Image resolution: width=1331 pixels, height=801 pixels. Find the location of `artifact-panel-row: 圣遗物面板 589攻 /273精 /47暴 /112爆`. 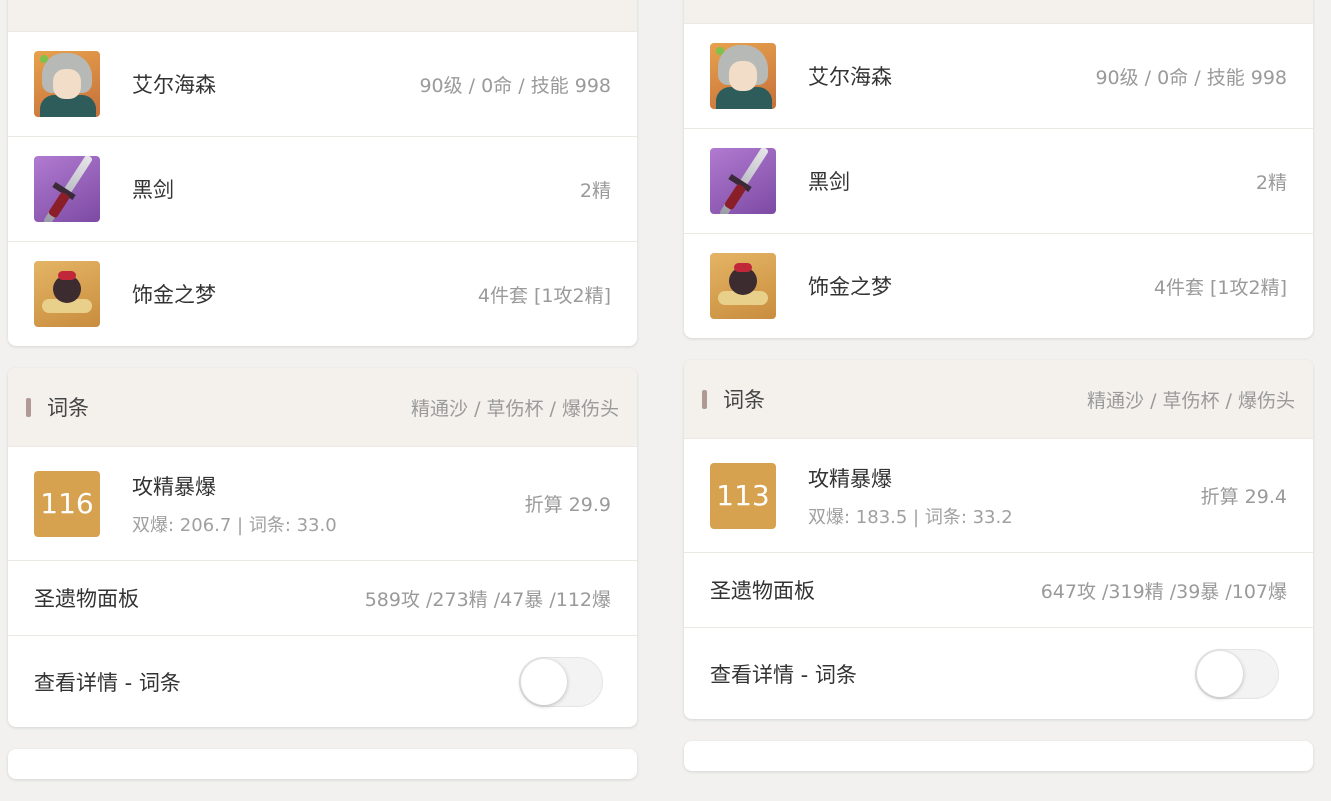

artifact-panel-row: 圣遗物面板 589攻 /273精 /47暴 /112爆 is located at coordinates (322, 597).